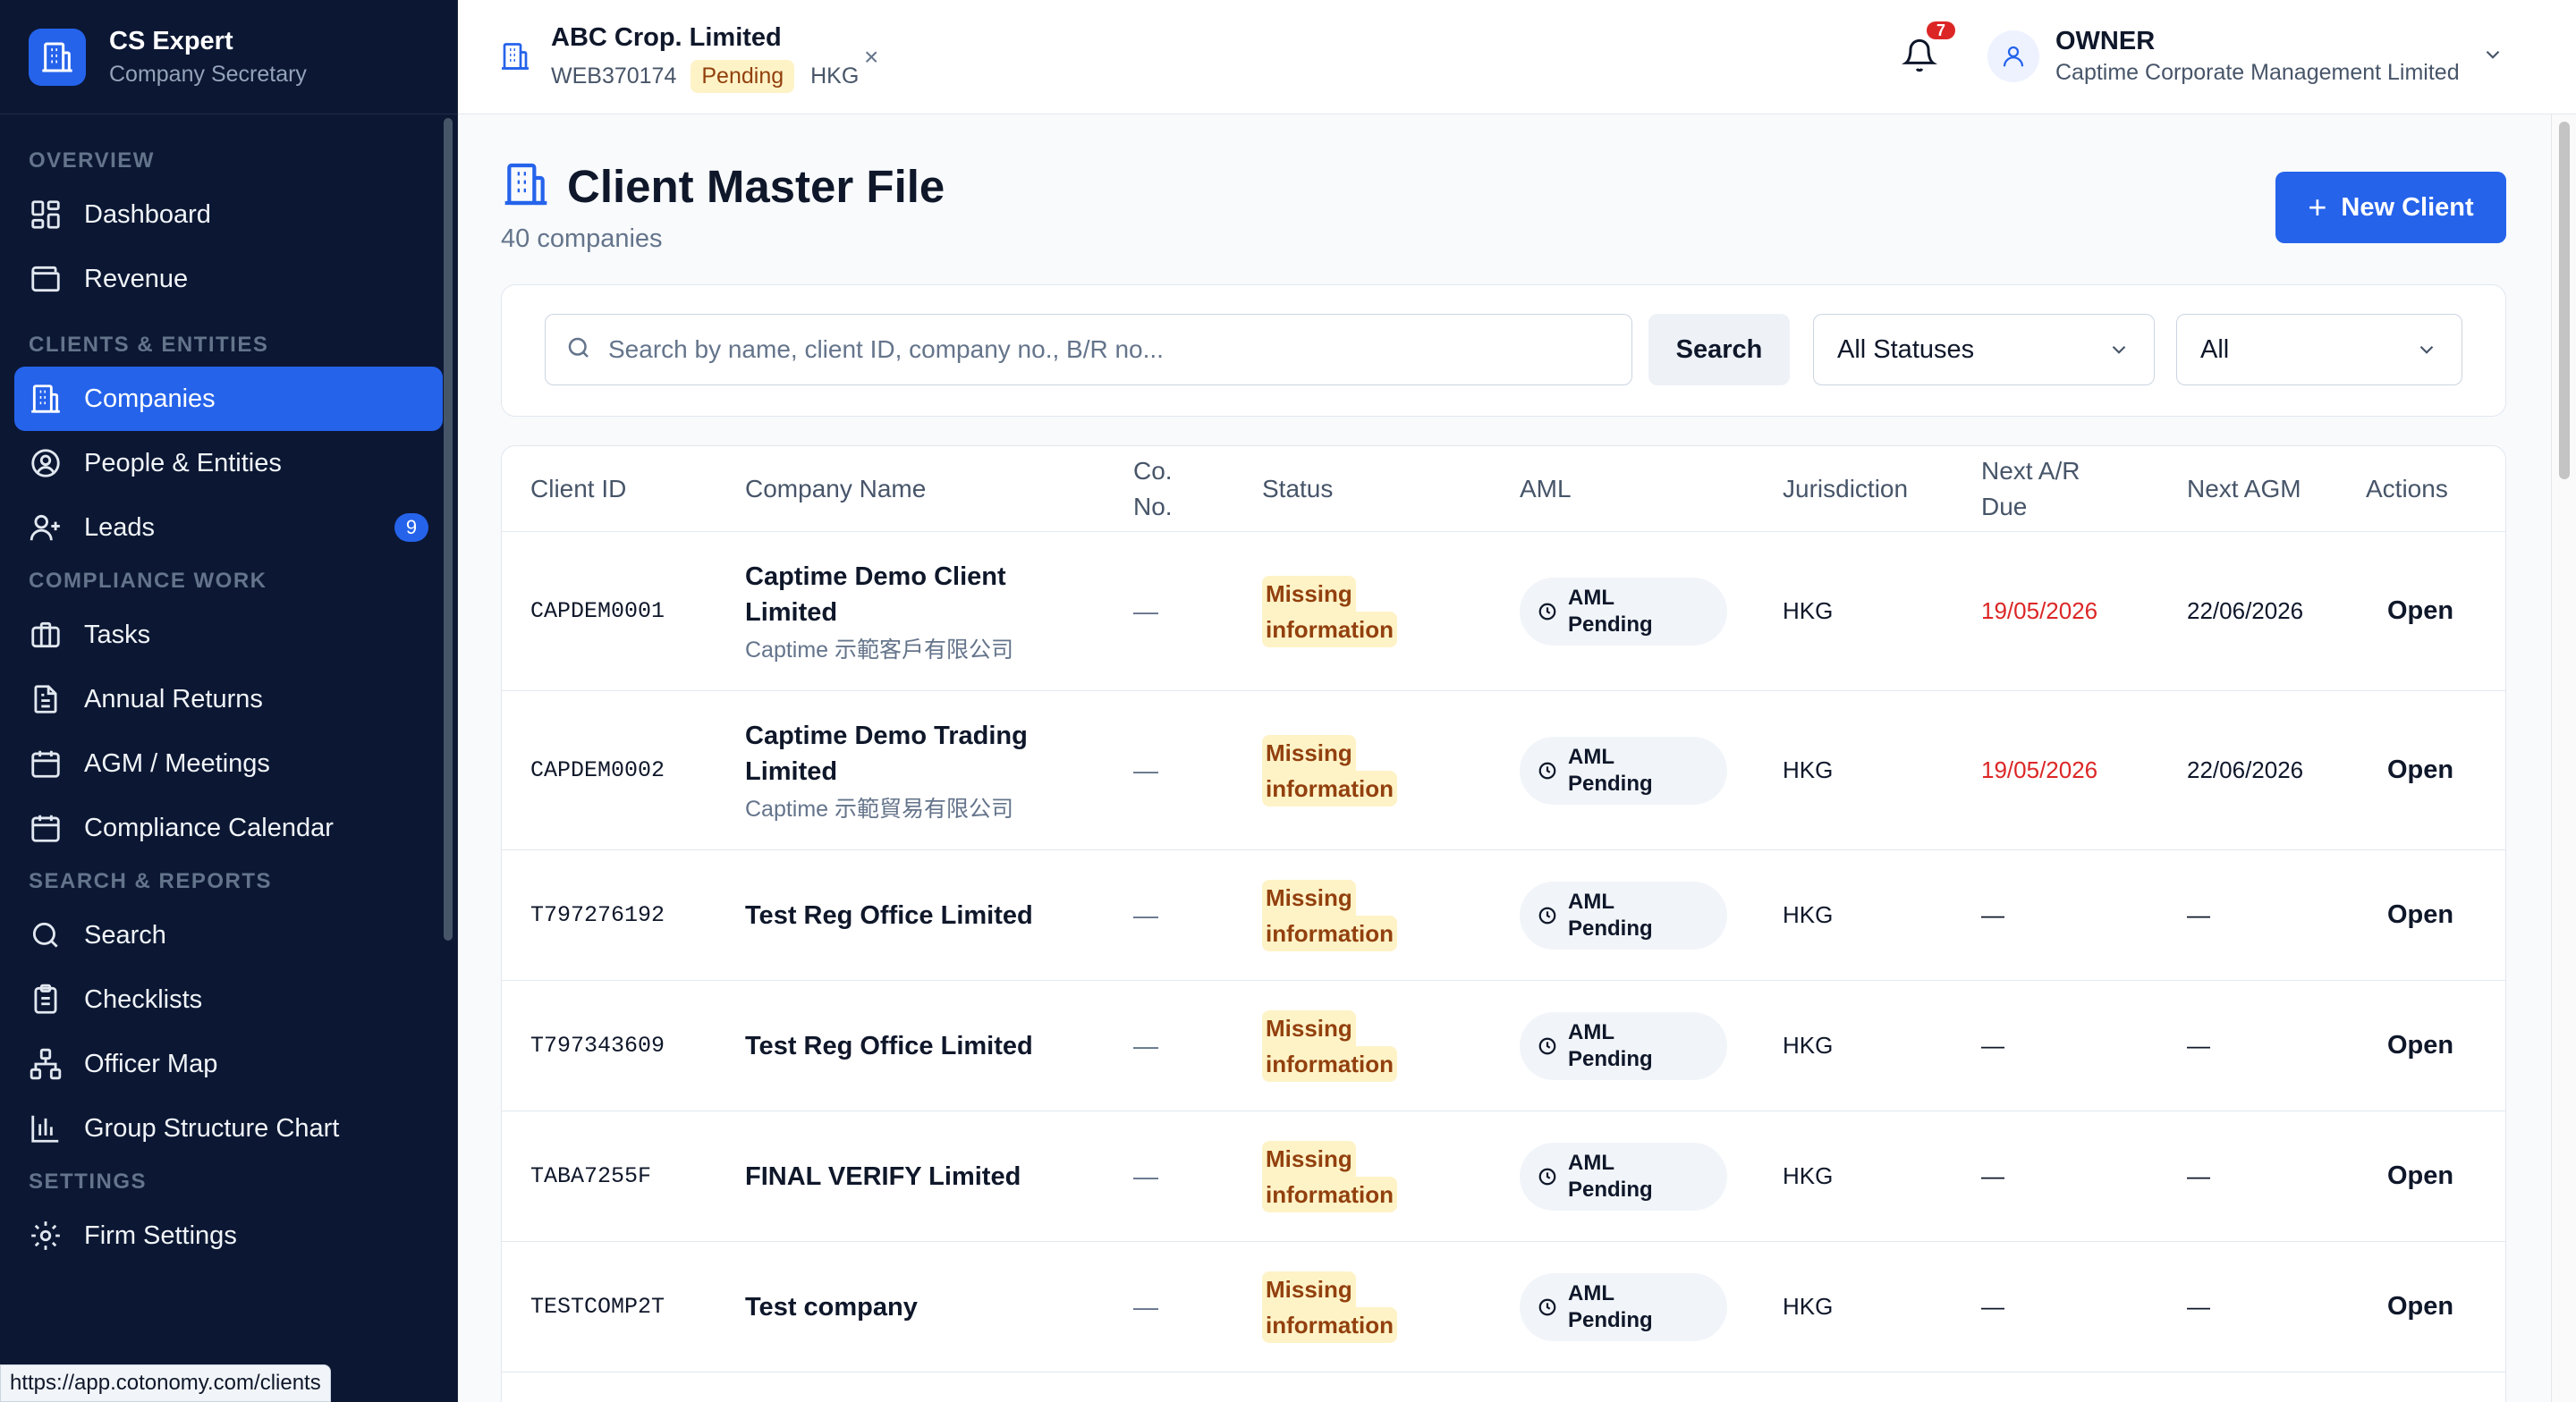  What do you see at coordinates (2030, 489) in the screenshot?
I see `column-header-next-ar-due: Next A/R Due` at bounding box center [2030, 489].